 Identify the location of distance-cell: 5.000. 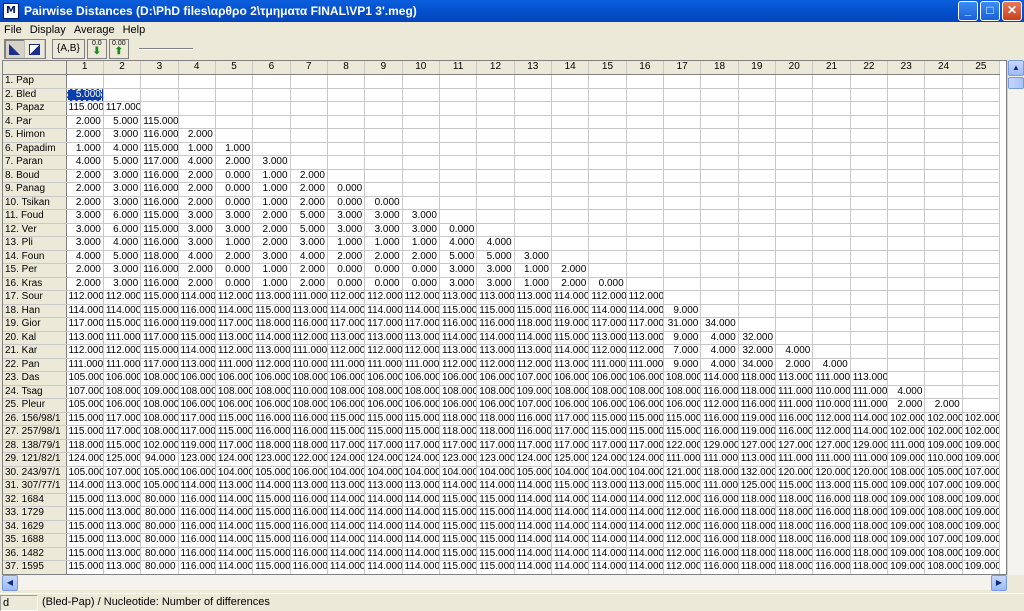
(122, 162).